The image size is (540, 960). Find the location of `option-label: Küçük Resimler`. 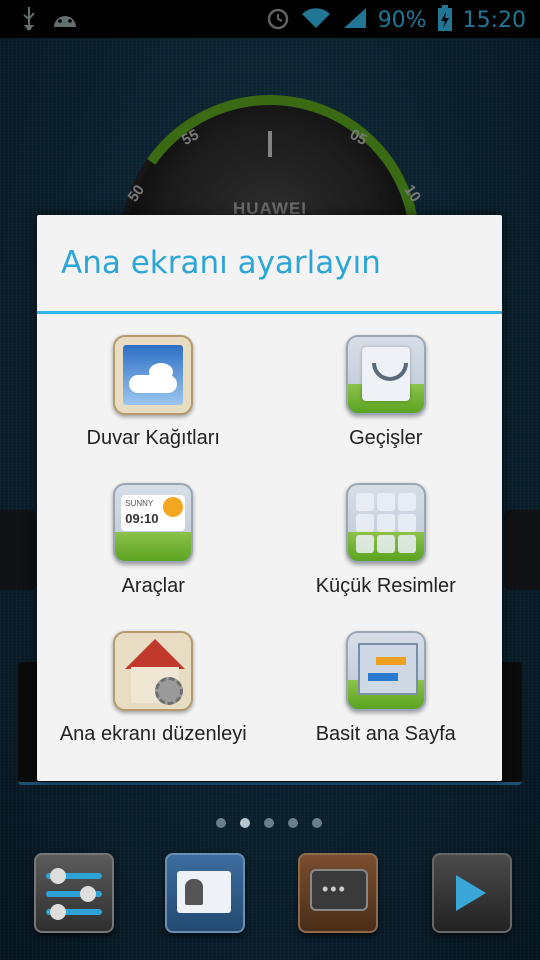

option-label: Küçük Resimler is located at coordinates (385, 586).